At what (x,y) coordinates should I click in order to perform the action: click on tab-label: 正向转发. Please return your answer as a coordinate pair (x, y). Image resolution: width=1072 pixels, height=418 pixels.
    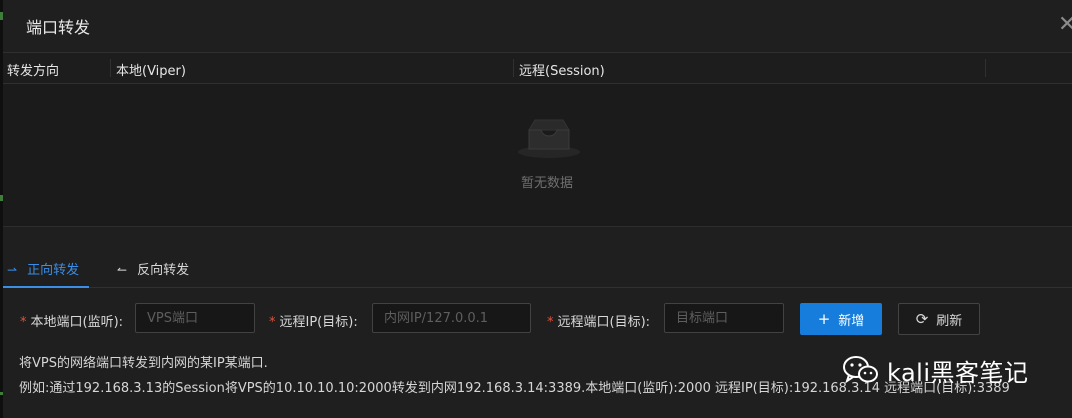
    Looking at the image, I should click on (53, 270).